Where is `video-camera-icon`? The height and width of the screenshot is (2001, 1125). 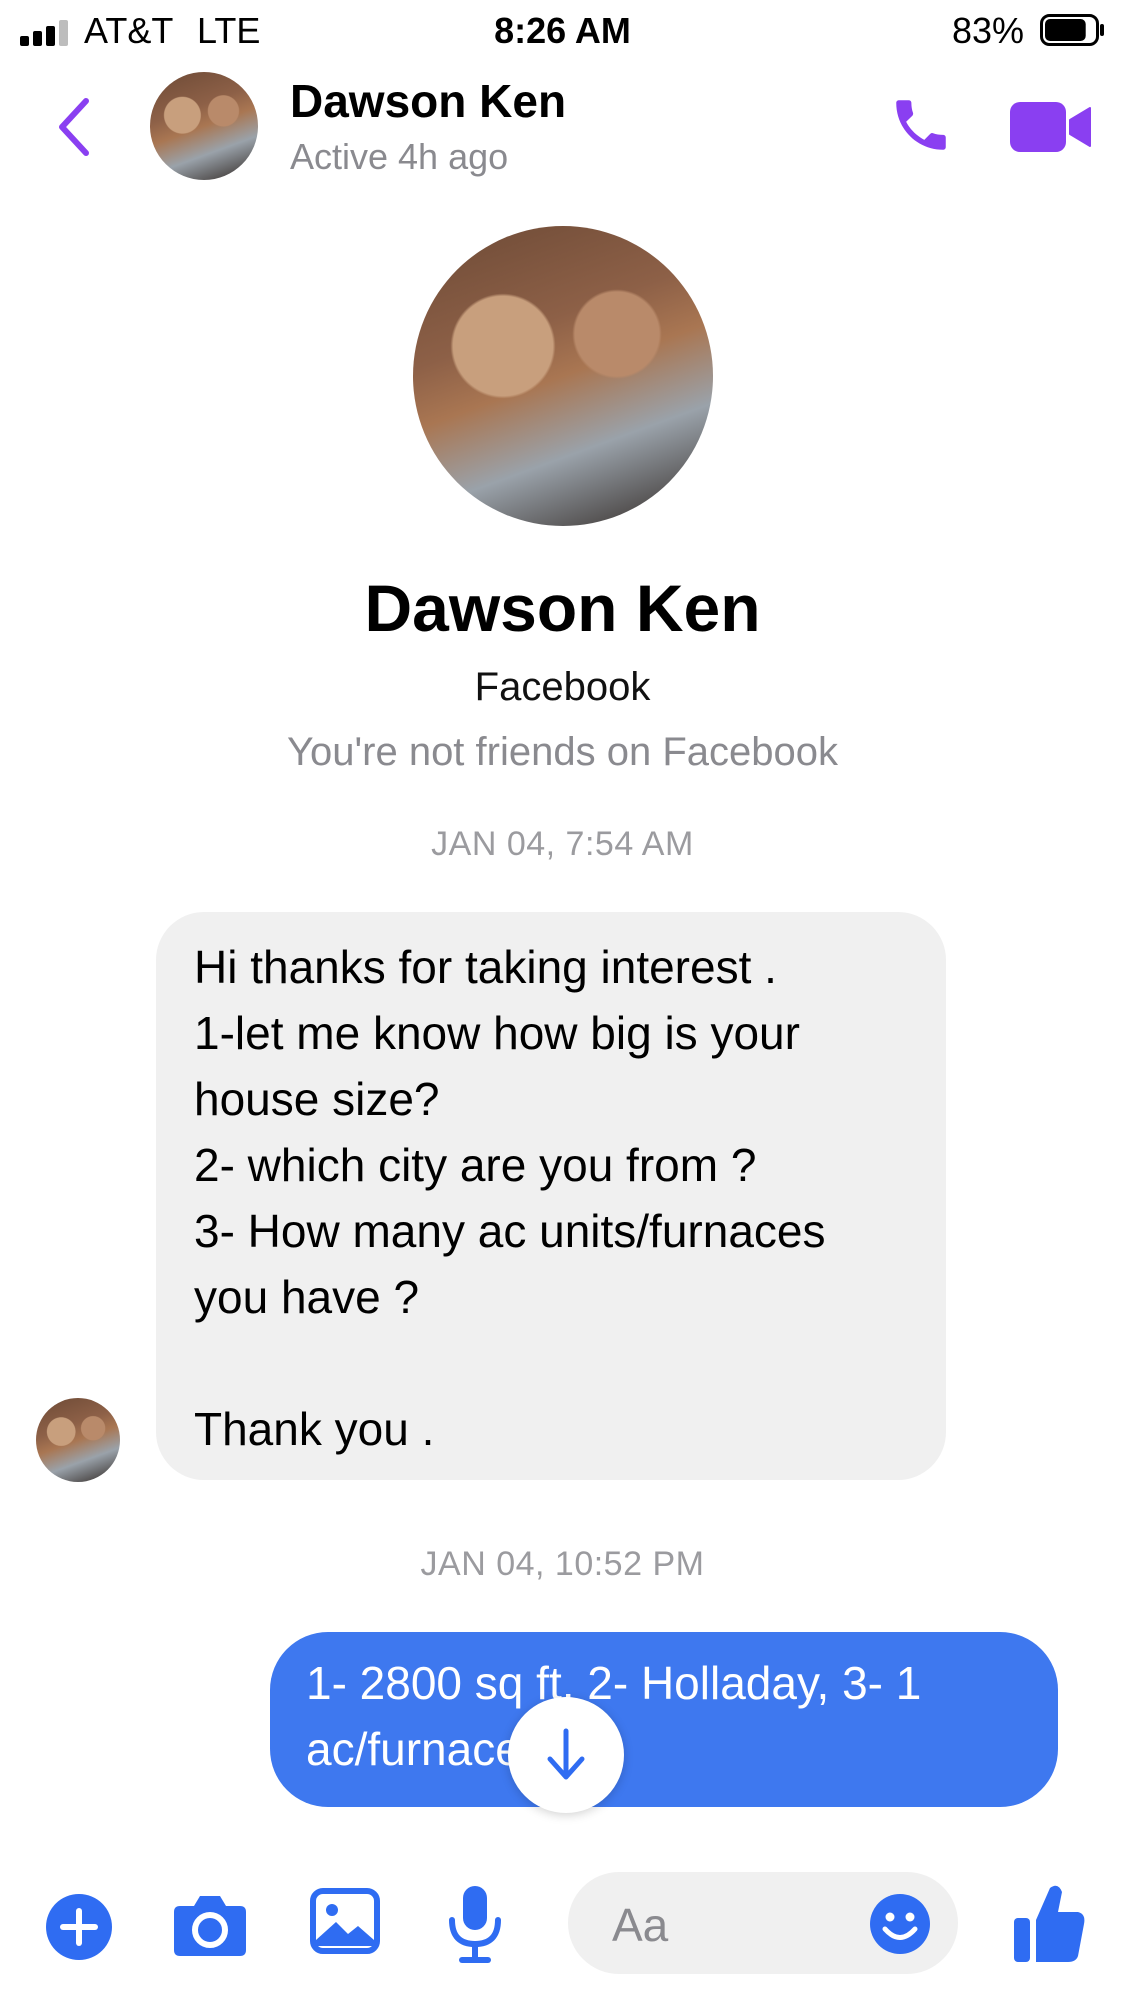
video-camera-icon is located at coordinates (1050, 127).